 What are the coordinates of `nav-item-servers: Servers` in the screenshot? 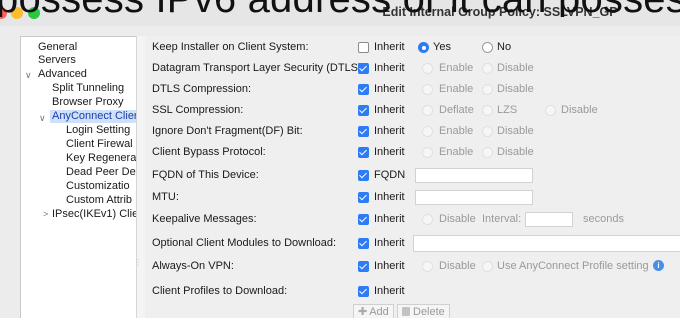 It's located at (57, 60).